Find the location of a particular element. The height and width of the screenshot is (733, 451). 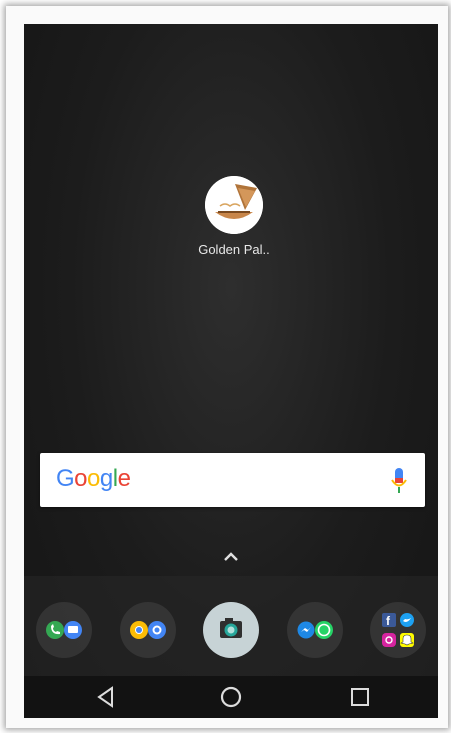

dock: f is located at coordinates (231, 626).